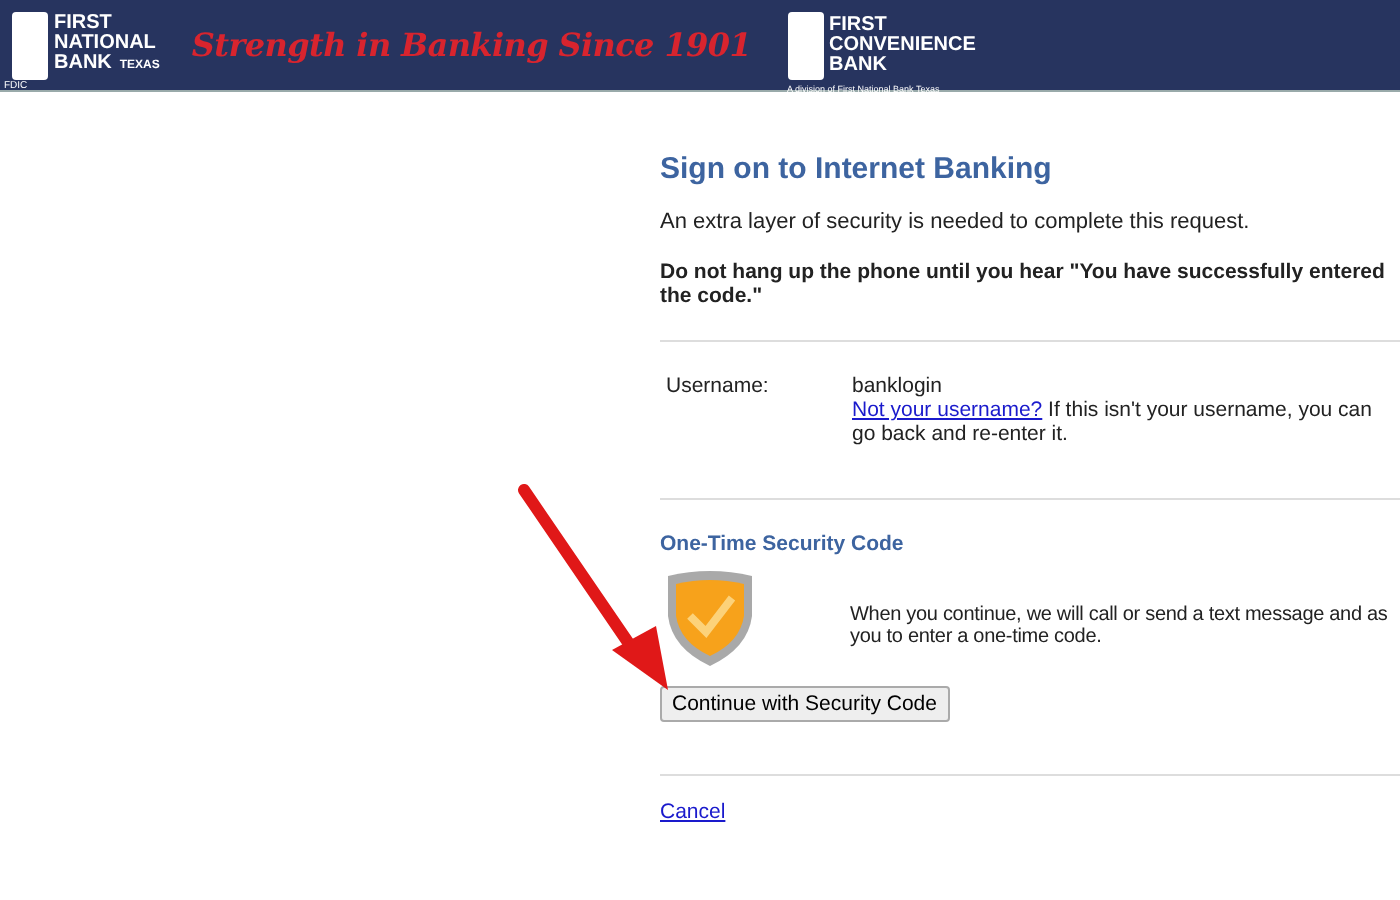  What do you see at coordinates (902, 45) in the screenshot?
I see `logo-text: CONVENIENCE` at bounding box center [902, 45].